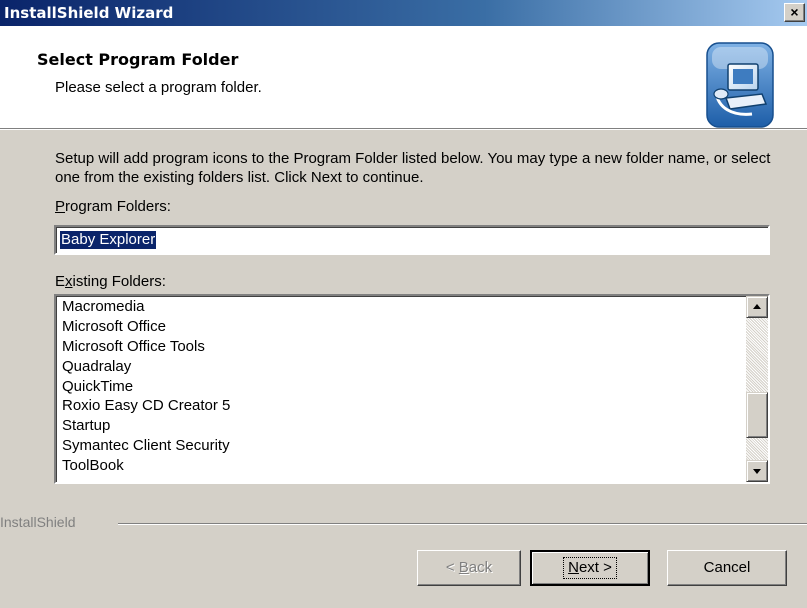 The image size is (807, 608). Describe the element at coordinates (727, 568) in the screenshot. I see `cancel-button: Cancel` at that location.